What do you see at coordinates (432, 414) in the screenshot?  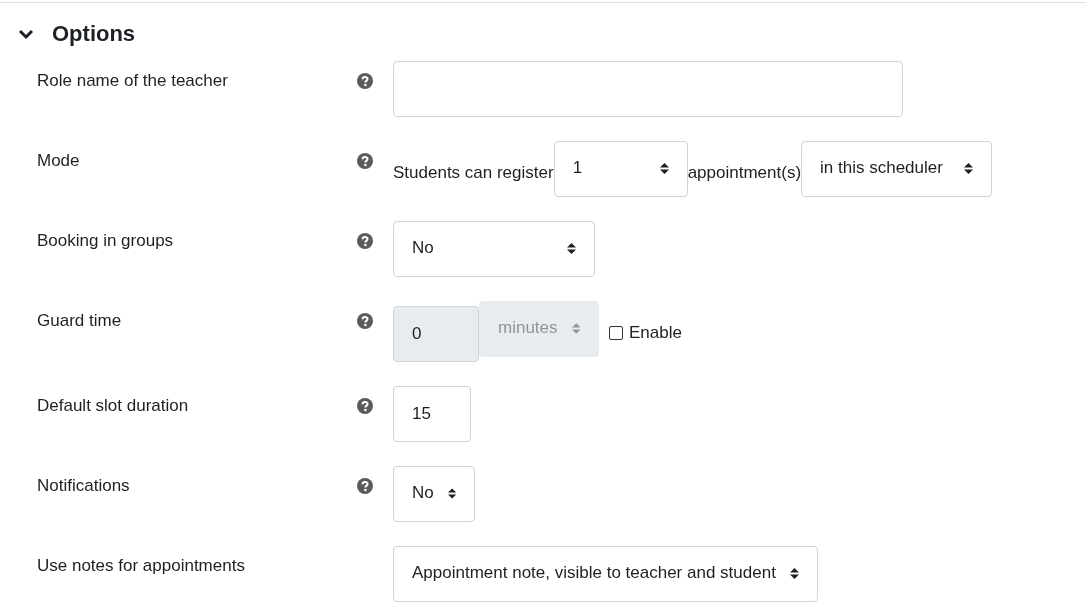 I see `input-field: 15` at bounding box center [432, 414].